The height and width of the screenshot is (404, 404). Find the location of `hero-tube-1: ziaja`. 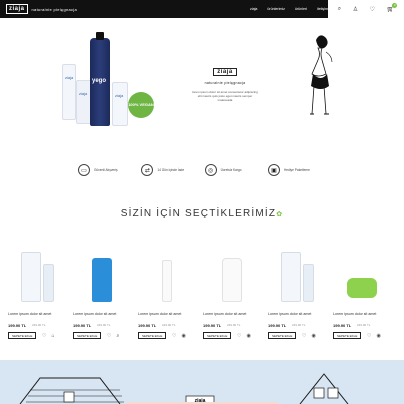

hero-tube-1: ziaja is located at coordinates (69, 92).